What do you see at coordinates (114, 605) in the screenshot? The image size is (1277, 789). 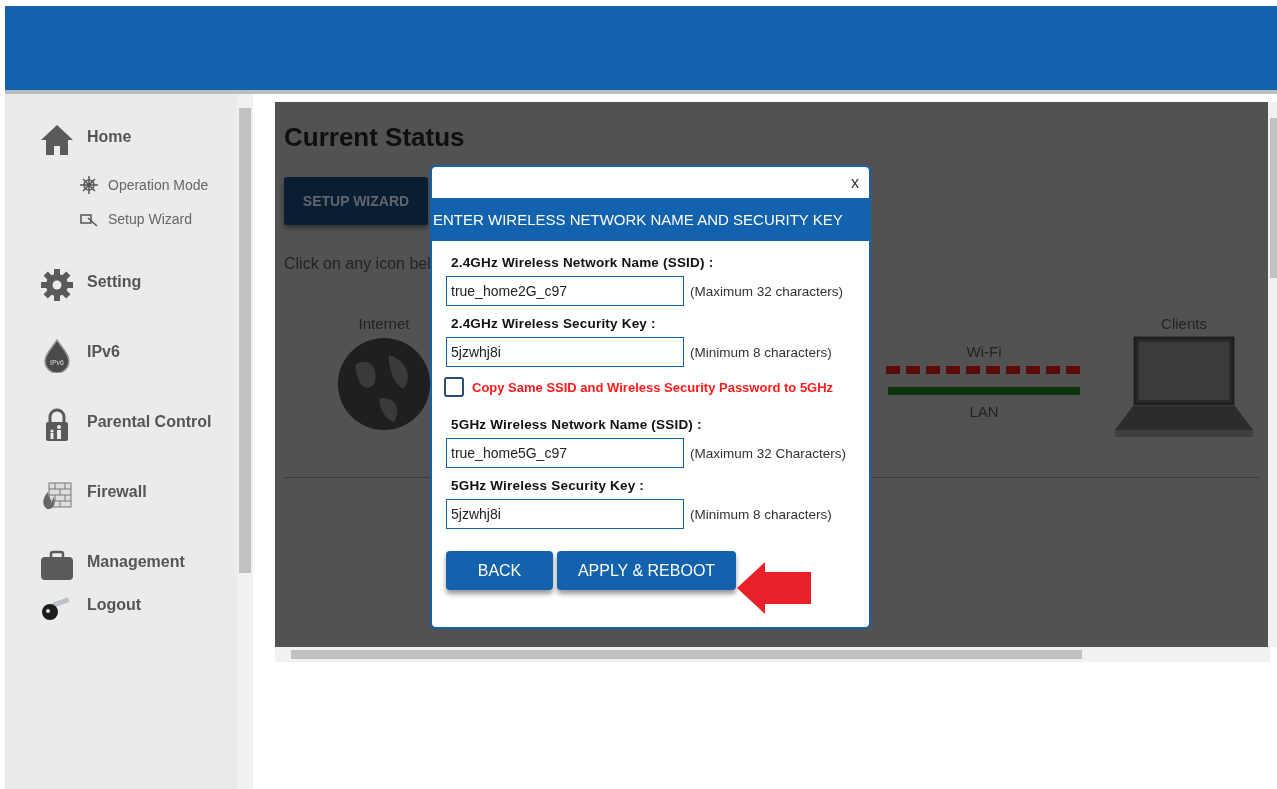 I see `sidebar-item: Logout` at bounding box center [114, 605].